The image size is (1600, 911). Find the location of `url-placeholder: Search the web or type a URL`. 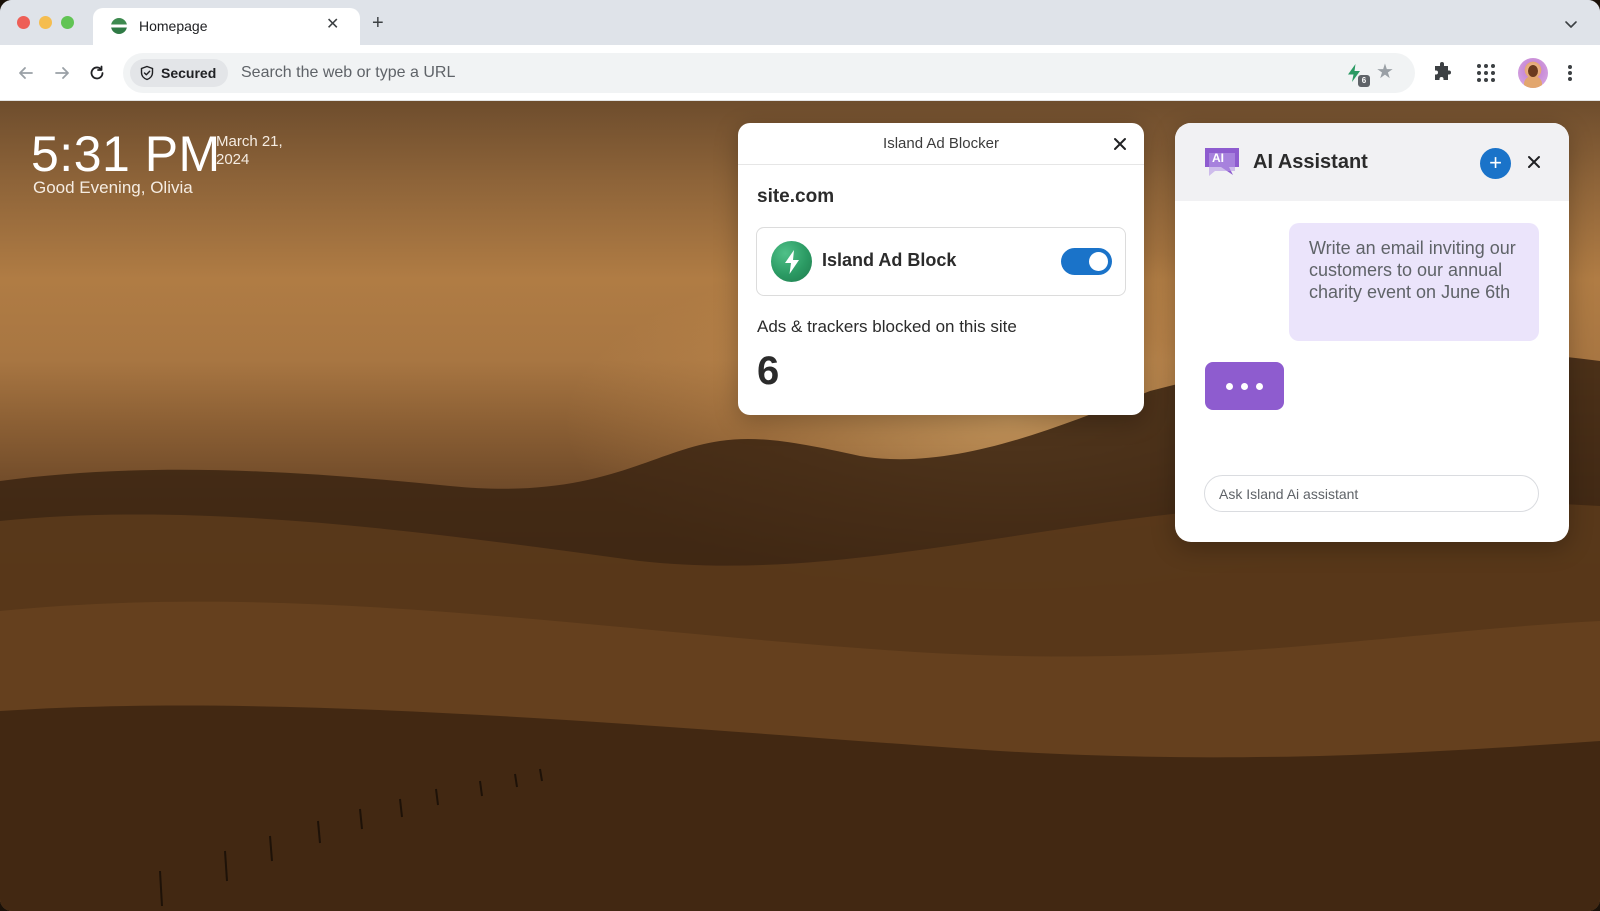

url-placeholder: Search the web or type a URL is located at coordinates (348, 73).